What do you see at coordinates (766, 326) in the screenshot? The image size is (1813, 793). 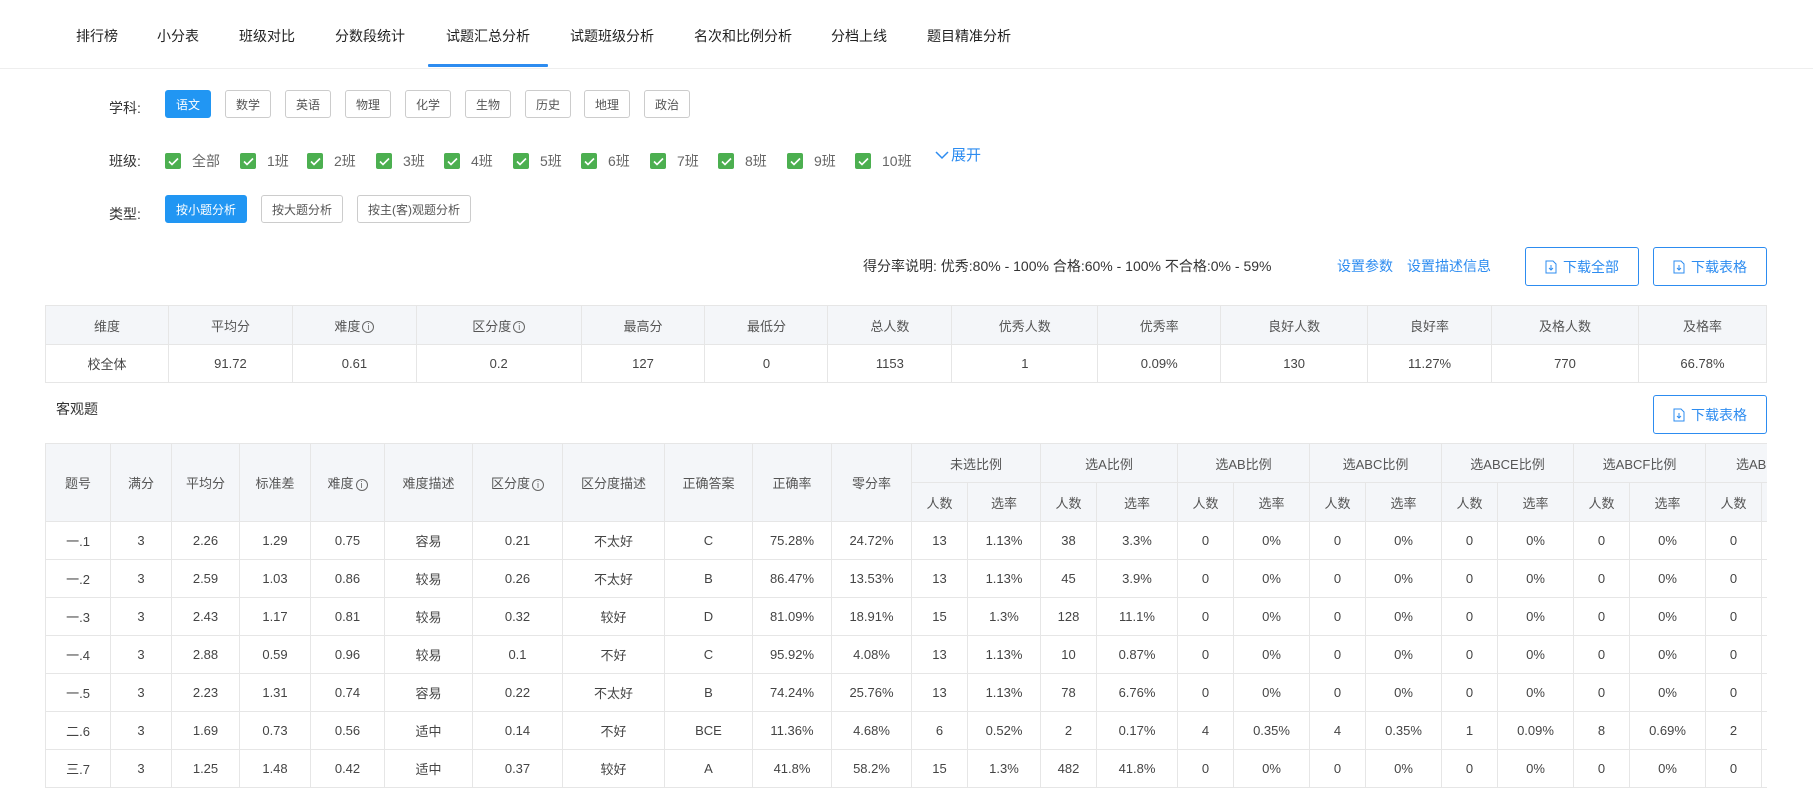 I see `header-label: 最低分` at bounding box center [766, 326].